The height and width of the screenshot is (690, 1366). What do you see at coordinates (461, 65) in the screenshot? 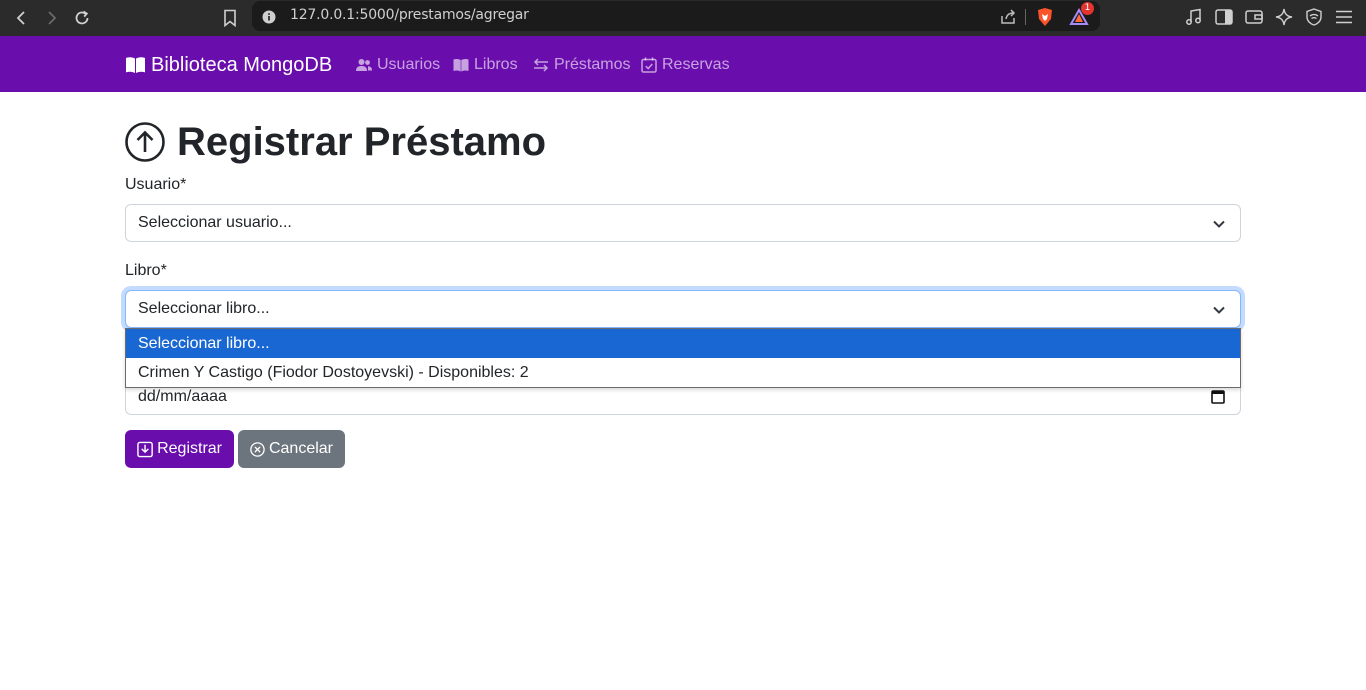
I see `book-icon` at bounding box center [461, 65].